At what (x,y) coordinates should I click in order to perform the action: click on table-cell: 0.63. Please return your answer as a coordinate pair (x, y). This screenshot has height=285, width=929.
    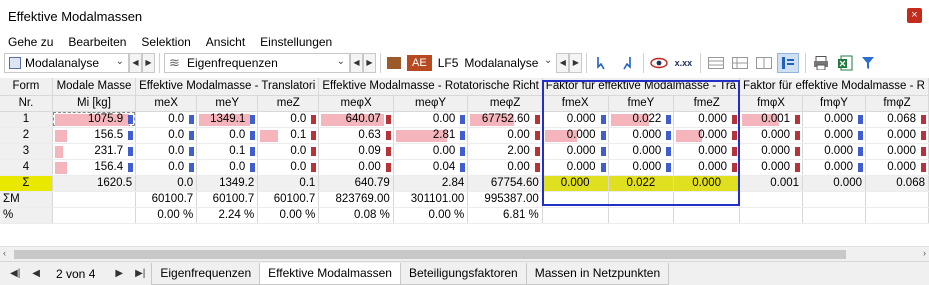
    Looking at the image, I should click on (356, 135).